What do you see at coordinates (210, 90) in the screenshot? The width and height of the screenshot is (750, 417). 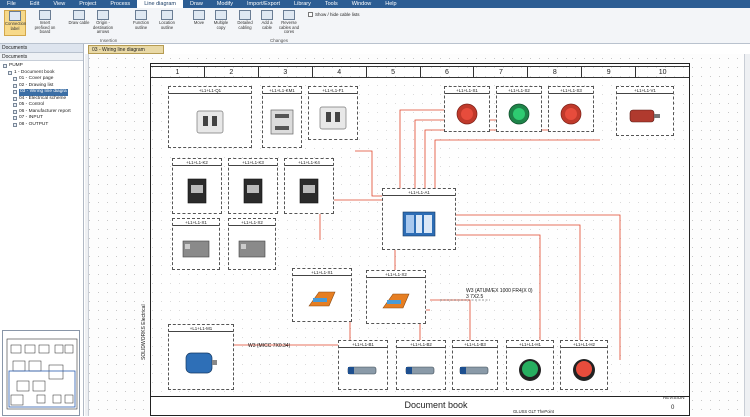 I see `component-tag: +L1+L1-Q1` at bounding box center [210, 90].